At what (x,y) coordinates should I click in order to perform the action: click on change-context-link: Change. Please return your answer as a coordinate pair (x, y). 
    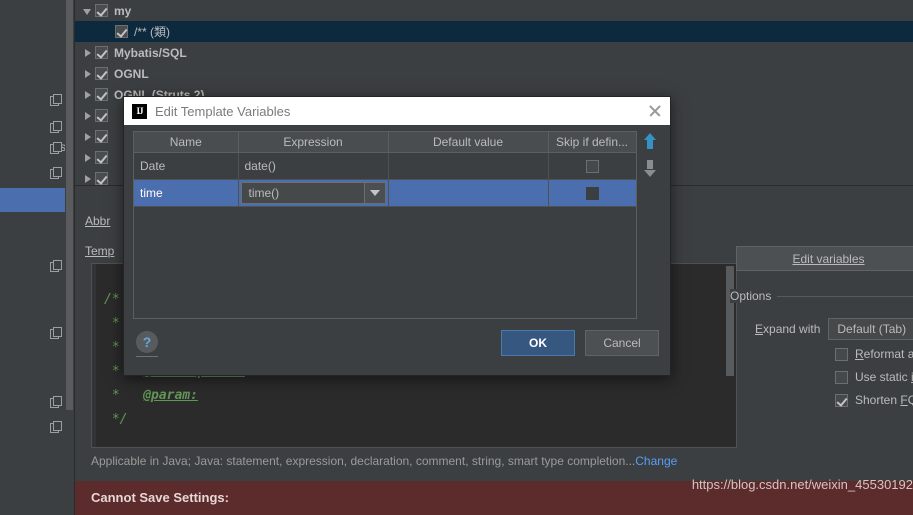
    Looking at the image, I should click on (656, 461).